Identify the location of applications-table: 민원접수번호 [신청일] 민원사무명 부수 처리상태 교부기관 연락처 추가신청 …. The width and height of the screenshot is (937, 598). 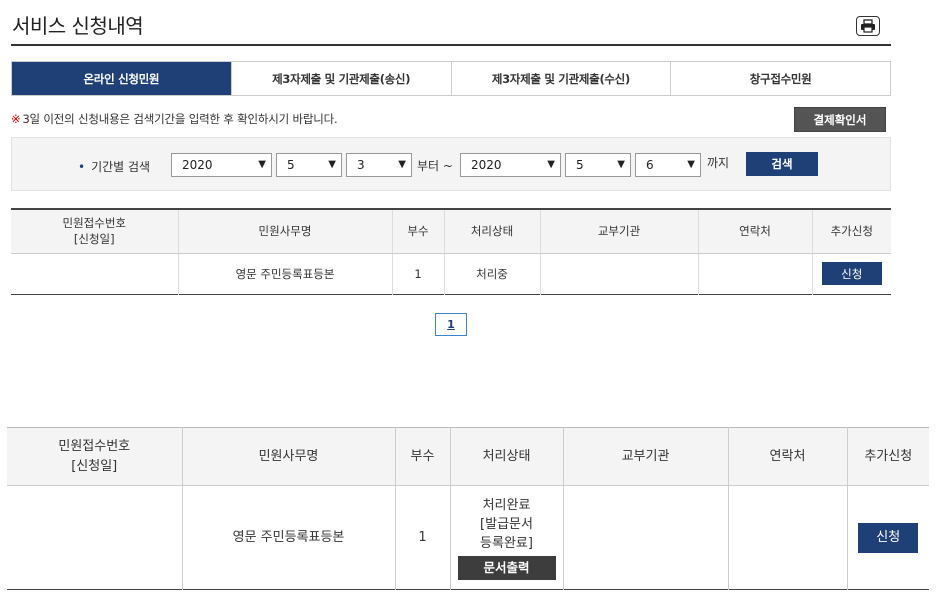
(451, 251).